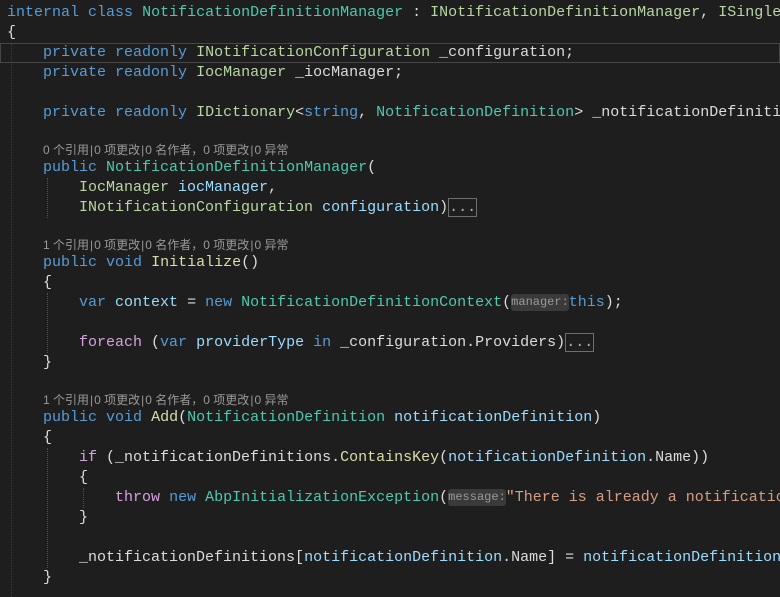  What do you see at coordinates (331, 112) in the screenshot?
I see `keyword-token: string` at bounding box center [331, 112].